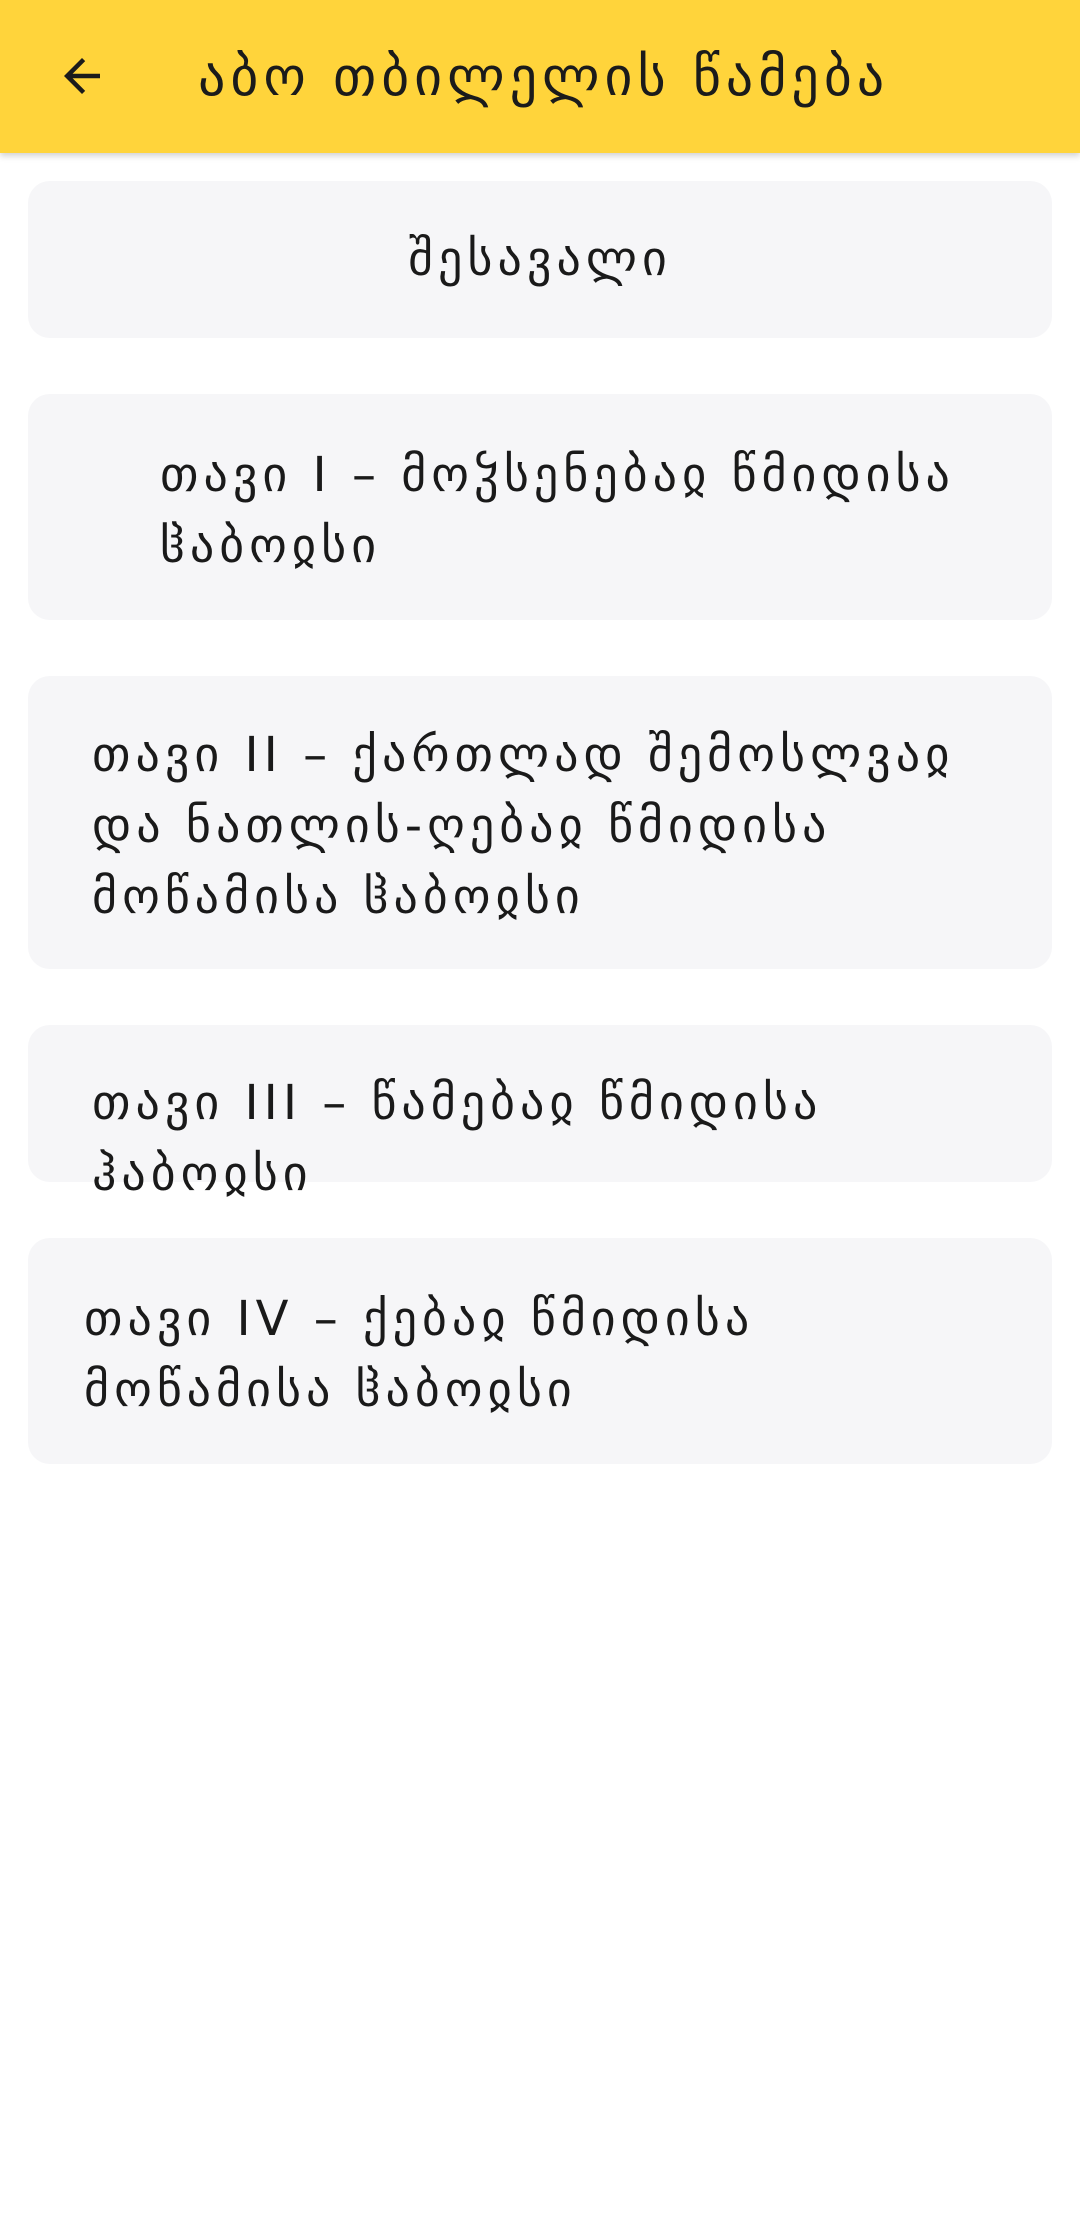 Image resolution: width=1080 pixels, height=2220 pixels. What do you see at coordinates (557, 510) in the screenshot?
I see `chapter-label: თავი I – მოჴსენებაჲ წმიდისა ჱაბოჲსი` at bounding box center [557, 510].